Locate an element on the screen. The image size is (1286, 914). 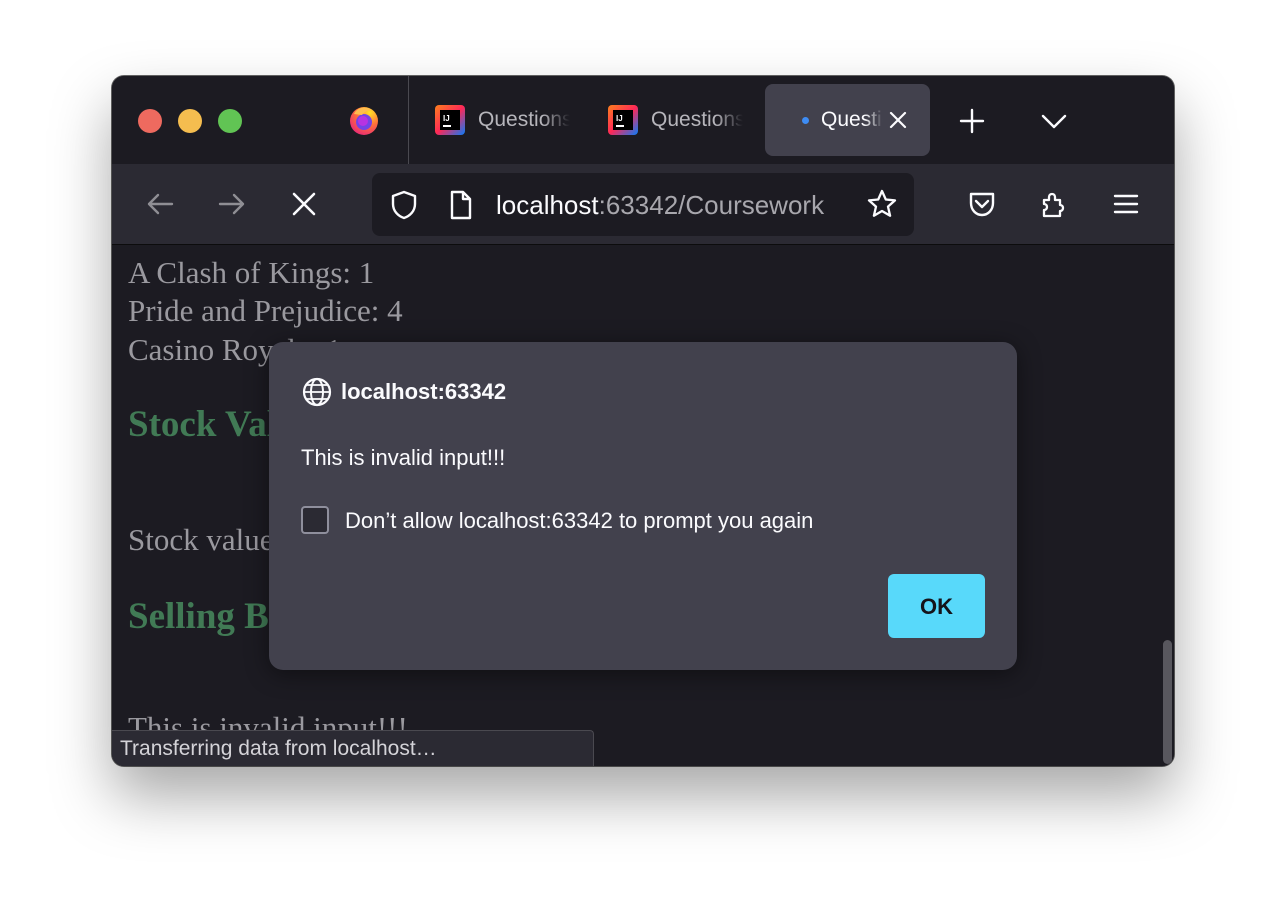
globe-icon is located at coordinates (317, 392).